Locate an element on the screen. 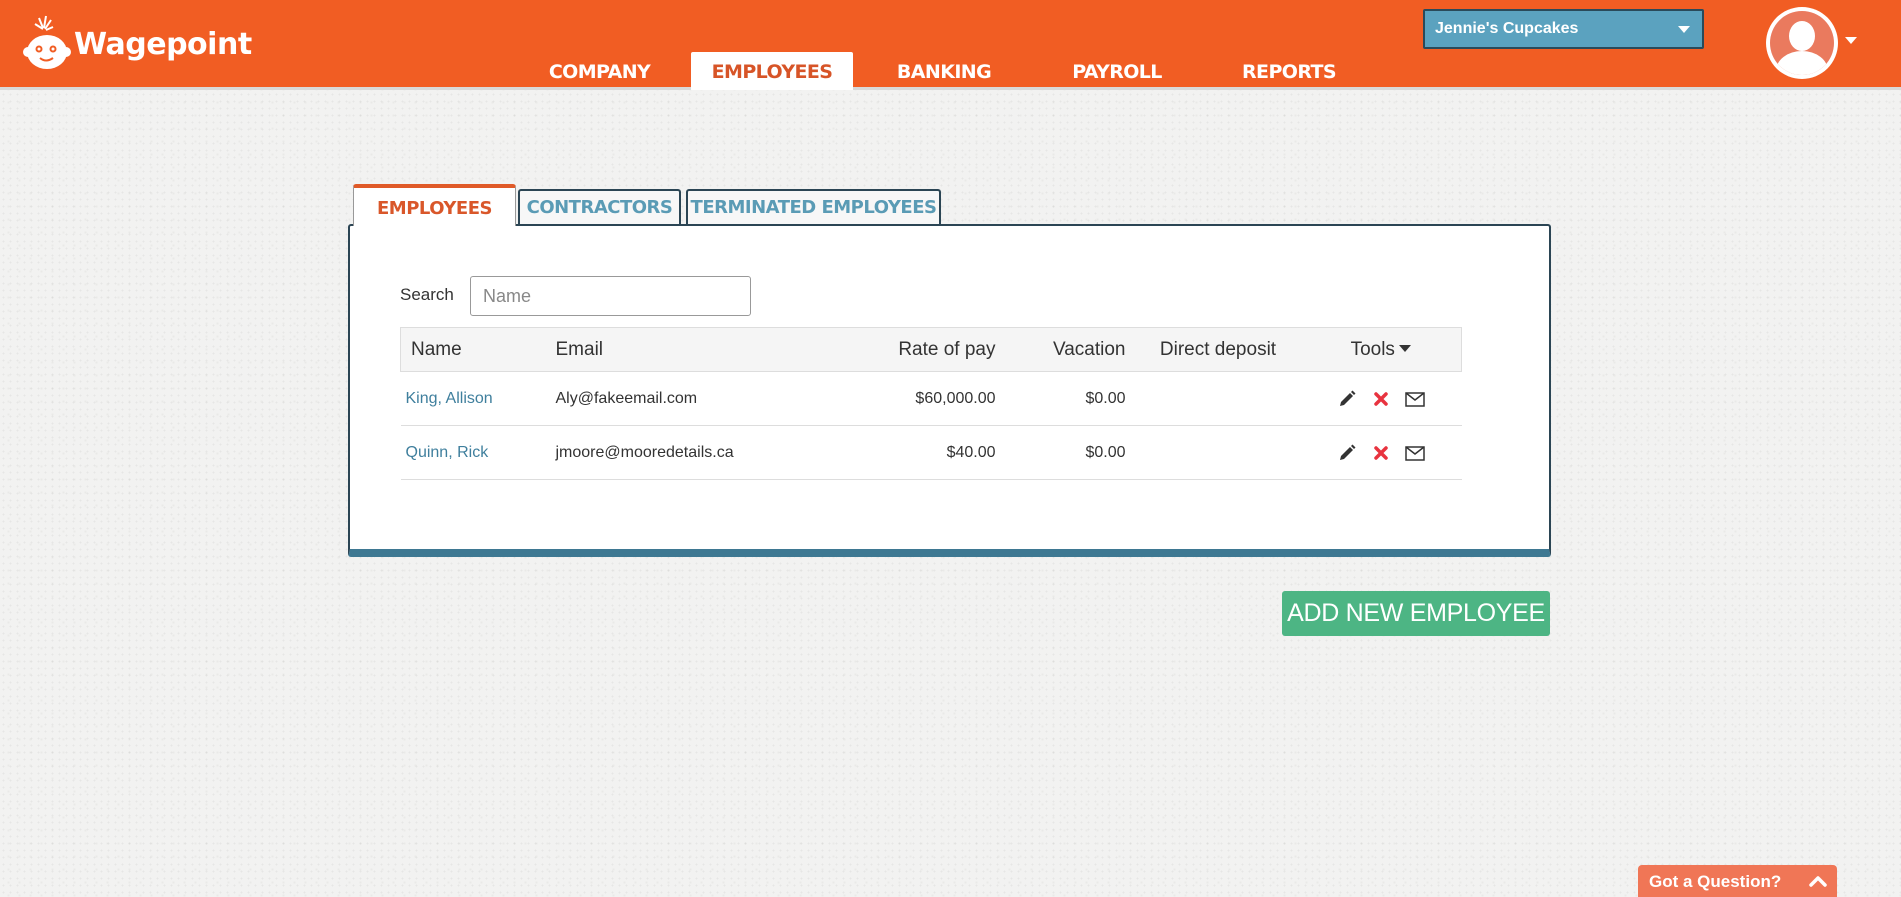 The width and height of the screenshot is (1901, 897). employee-email: jmoore@mooredetails.ca is located at coordinates (695, 452).